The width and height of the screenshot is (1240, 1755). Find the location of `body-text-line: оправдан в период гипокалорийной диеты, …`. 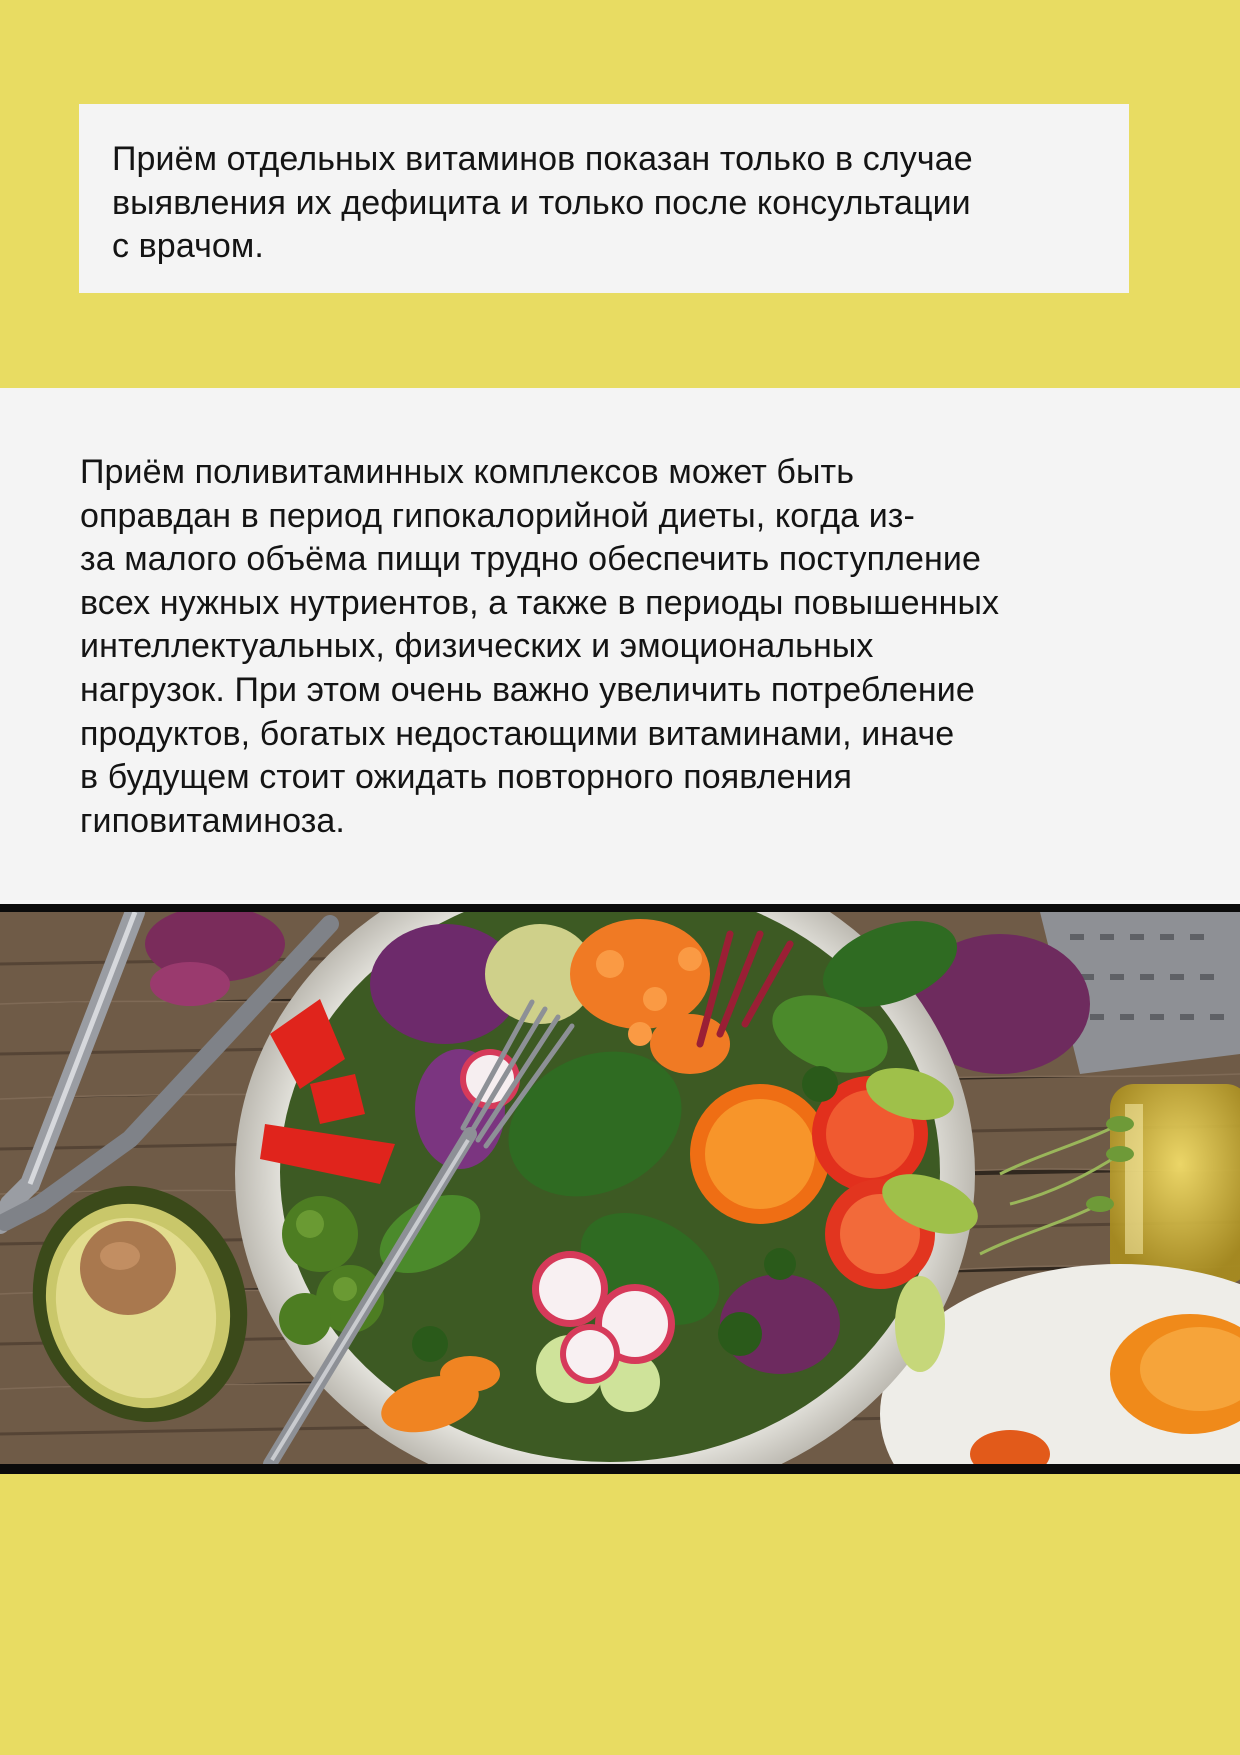

body-text-line: оправдан в период гипокалорийной диеты, … is located at coordinates (497, 515).